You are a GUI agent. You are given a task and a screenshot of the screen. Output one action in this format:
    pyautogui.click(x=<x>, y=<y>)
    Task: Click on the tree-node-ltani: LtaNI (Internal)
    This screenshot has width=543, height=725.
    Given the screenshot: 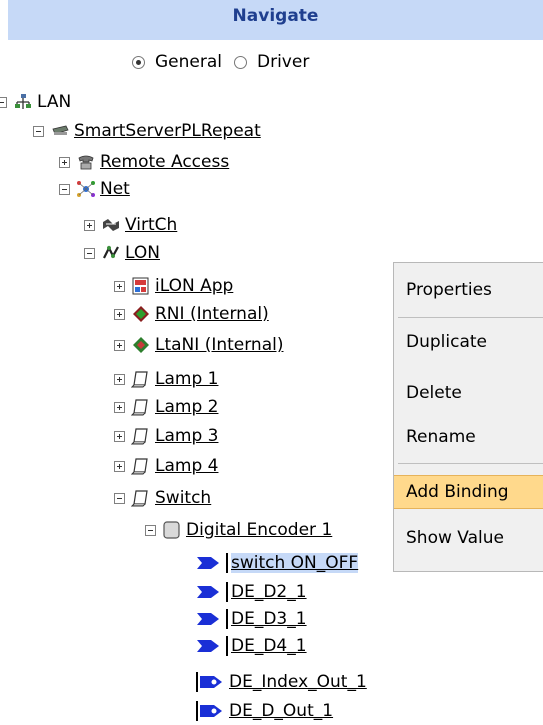 What is the action you would take?
    pyautogui.click(x=198, y=345)
    